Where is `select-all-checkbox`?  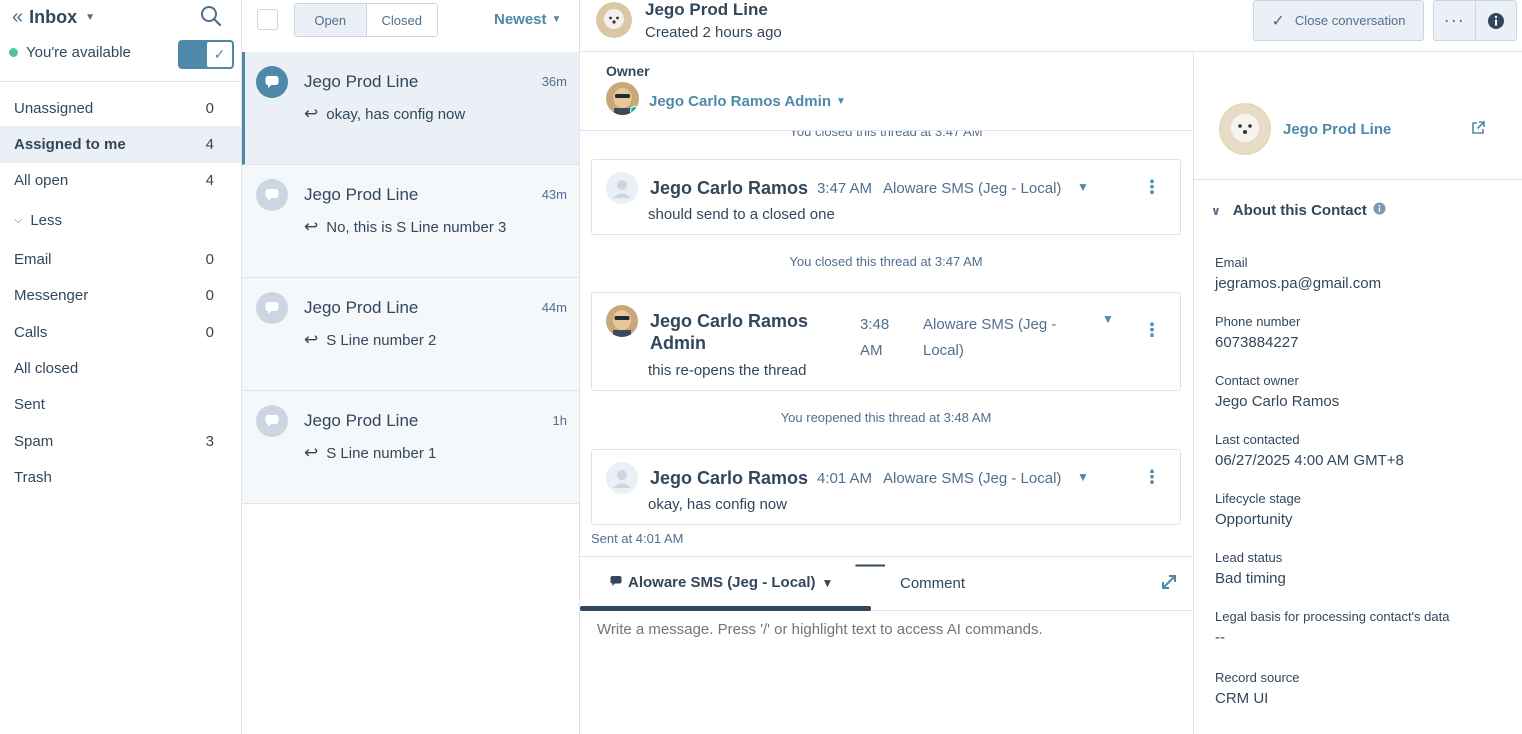 select-all-checkbox is located at coordinates (267, 19).